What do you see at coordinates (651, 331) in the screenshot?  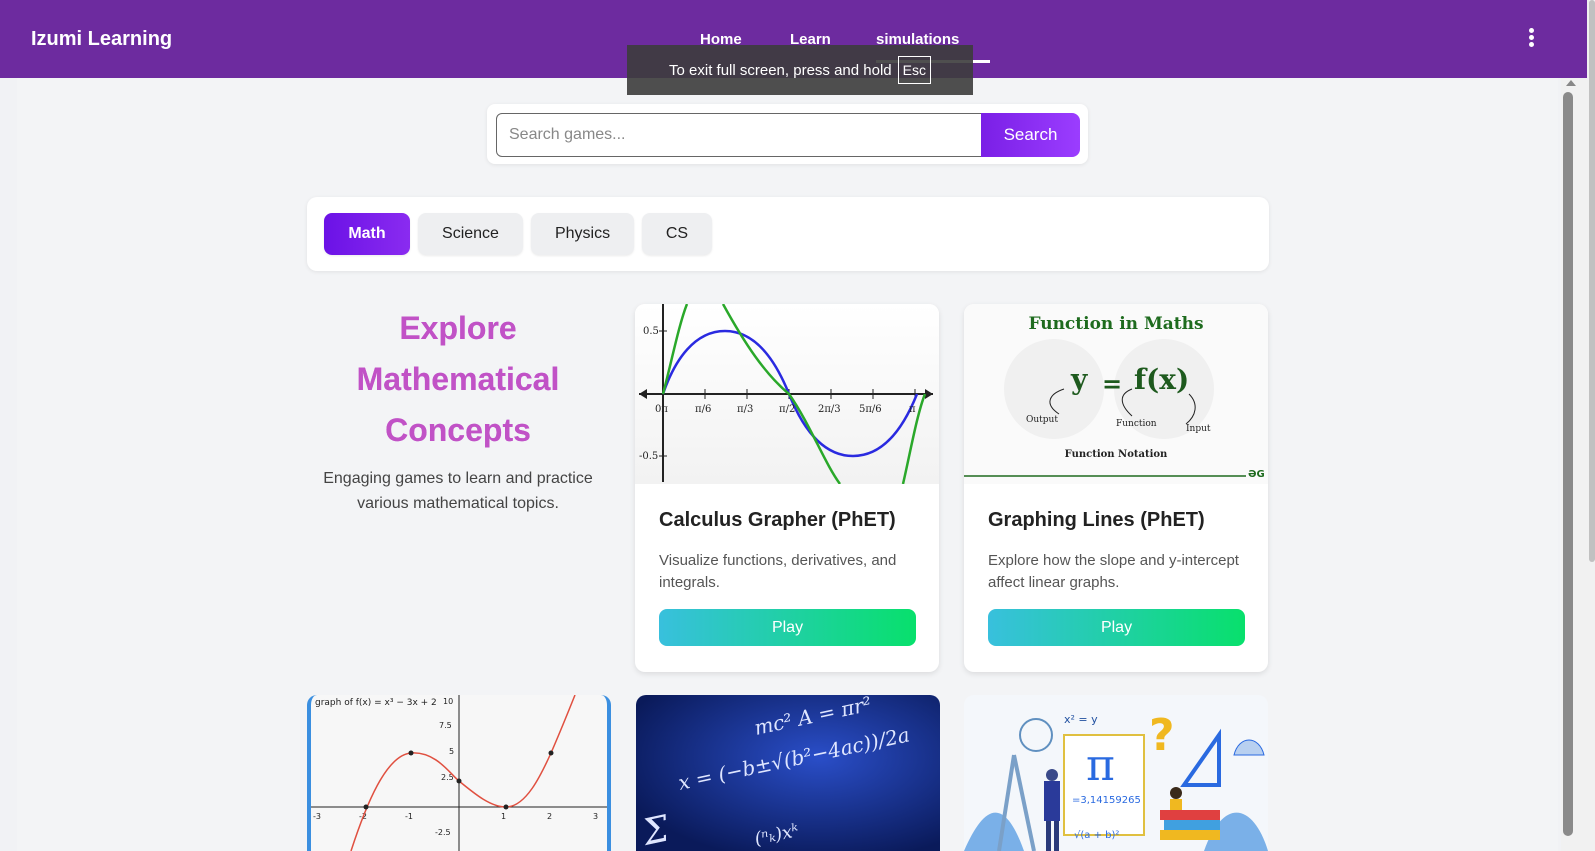 I see `axis-label: 0.5` at bounding box center [651, 331].